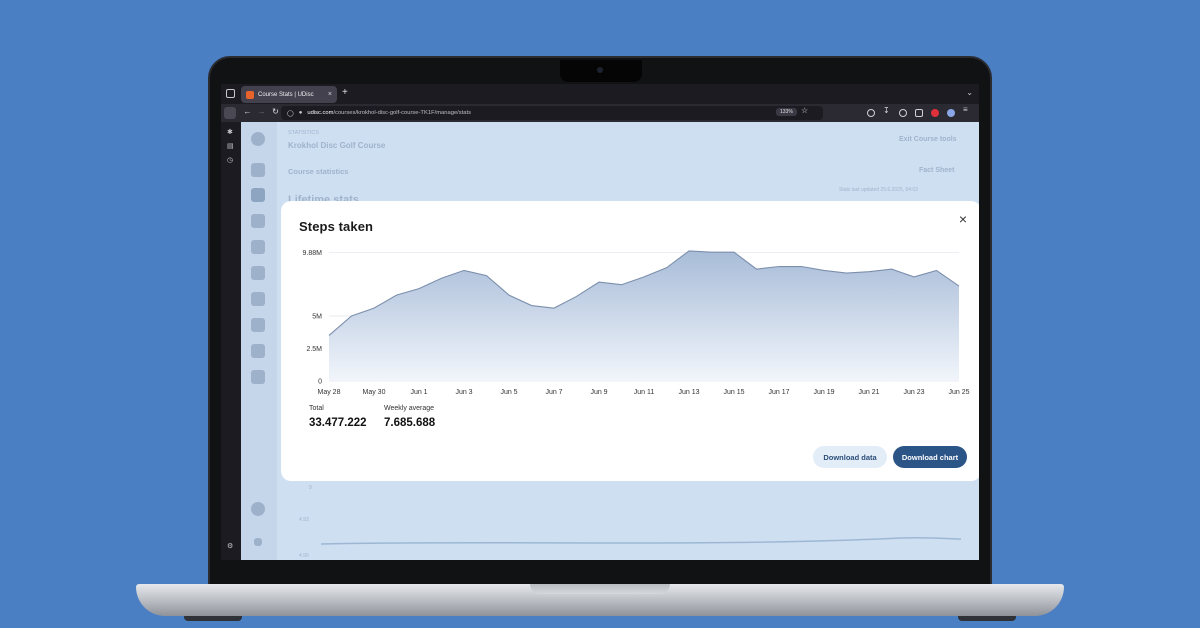  Describe the element at coordinates (733, 392) in the screenshot. I see `x-tick-label: Jun 15` at that location.